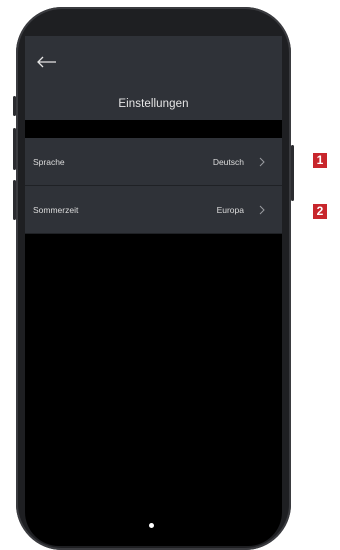  Describe the element at coordinates (228, 162) in the screenshot. I see `setting-value-language: Deutsch` at that location.